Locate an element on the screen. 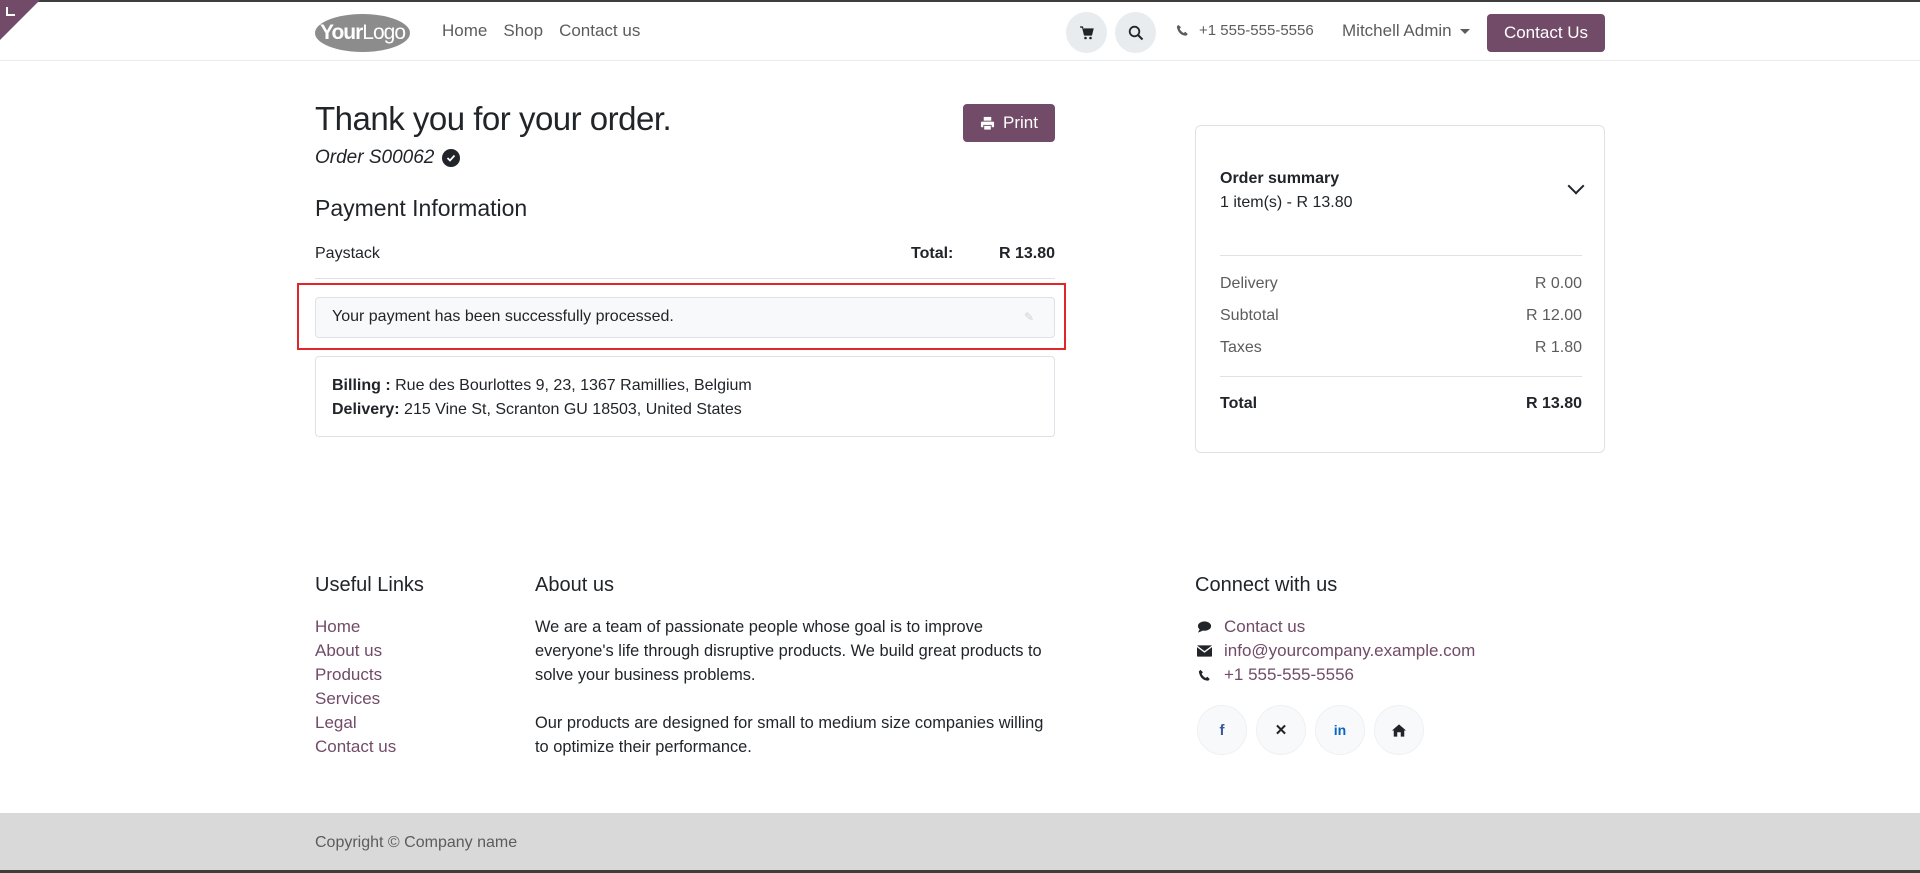 Image resolution: width=1920 pixels, height=873 pixels. site-logo: Your Logo is located at coordinates (362, 33).